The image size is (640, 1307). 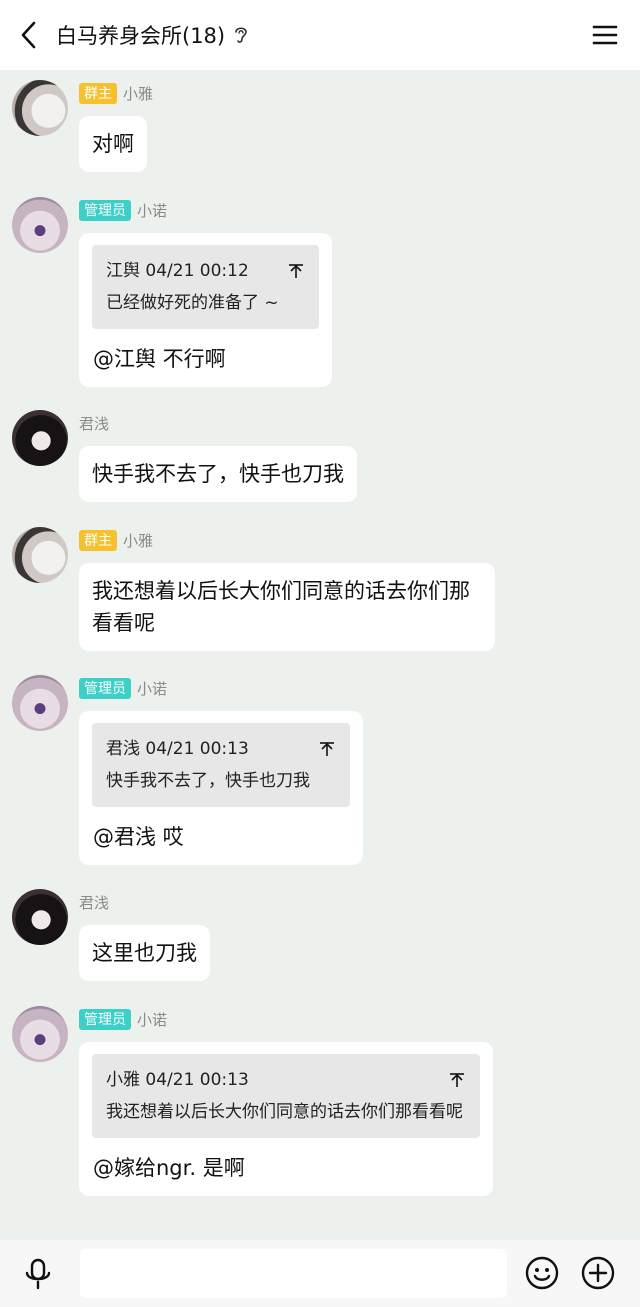 What do you see at coordinates (205, 287) in the screenshot?
I see `quoted-message: 江舆 04/21 00:12 已经做好死的准备了 ~` at bounding box center [205, 287].